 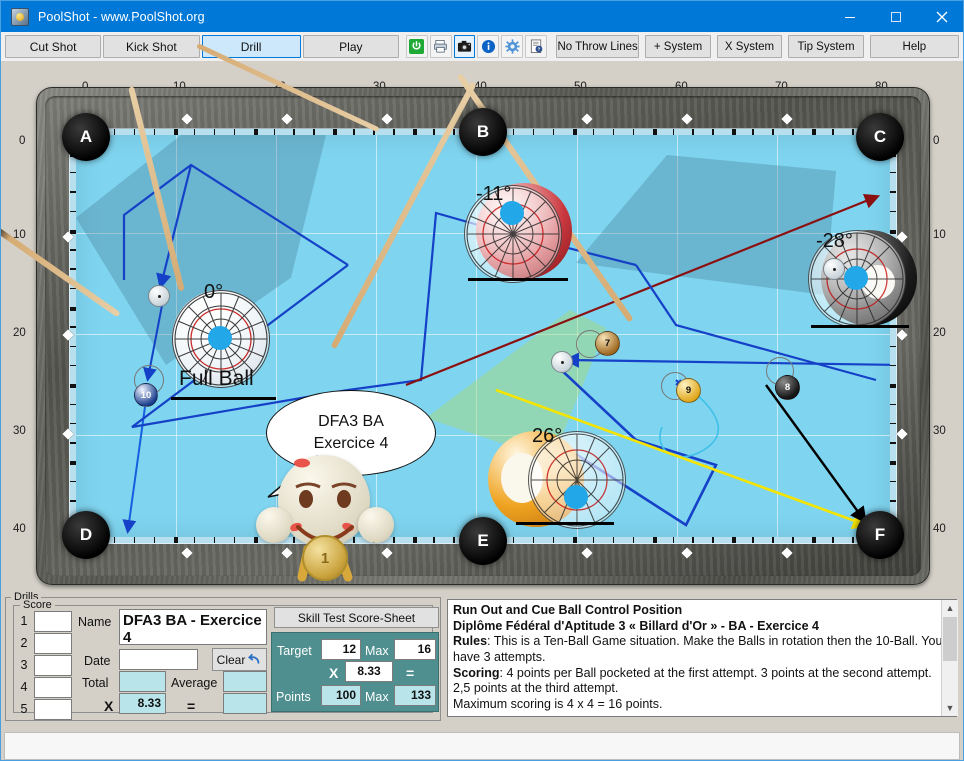 What do you see at coordinates (216, 378) in the screenshot?
I see `full-ball-label: Full Ball` at bounding box center [216, 378].